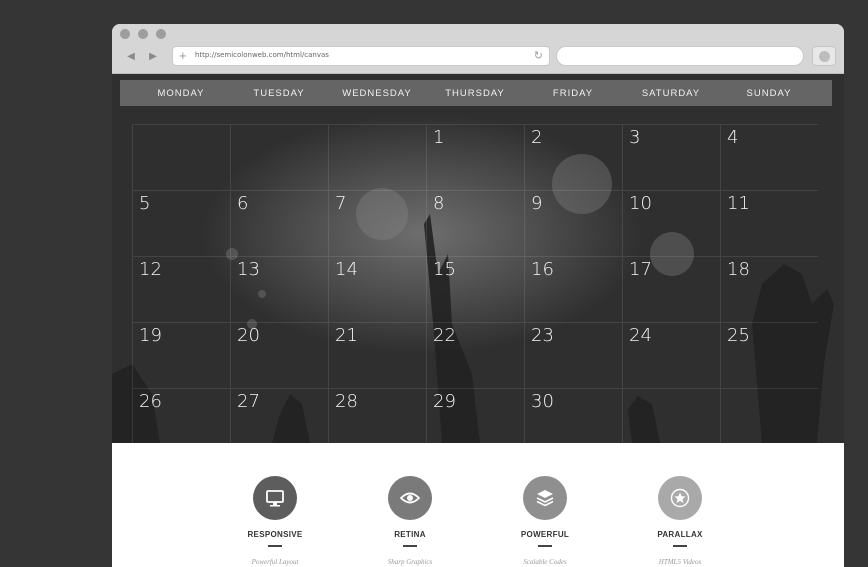 The width and height of the screenshot is (868, 567). Describe the element at coordinates (573, 289) in the screenshot. I see `calendar-day-cell: 16` at that location.